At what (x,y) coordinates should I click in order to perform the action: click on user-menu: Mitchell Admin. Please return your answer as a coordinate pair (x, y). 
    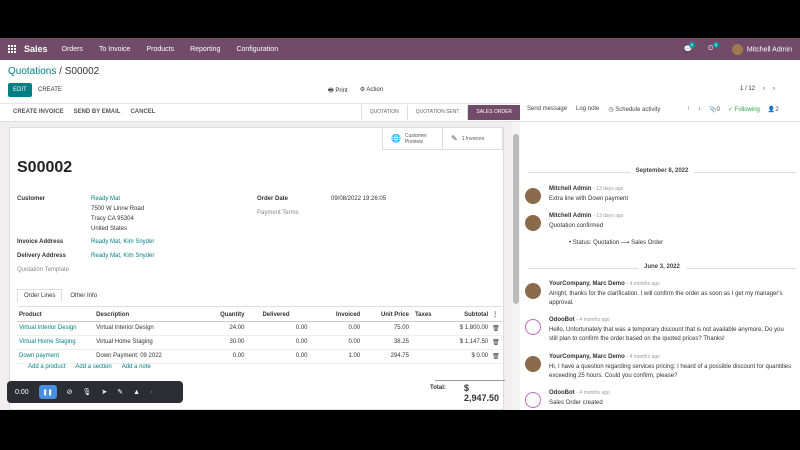
    Looking at the image, I should click on (761, 49).